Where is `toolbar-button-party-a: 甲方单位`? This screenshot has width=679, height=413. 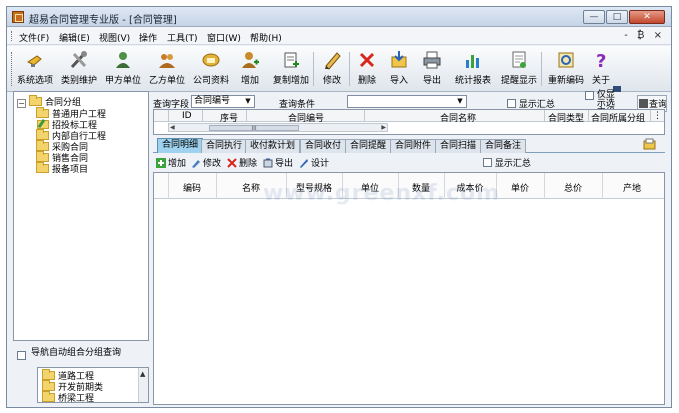 toolbar-button-party-a: 甲方单位 is located at coordinates (123, 70).